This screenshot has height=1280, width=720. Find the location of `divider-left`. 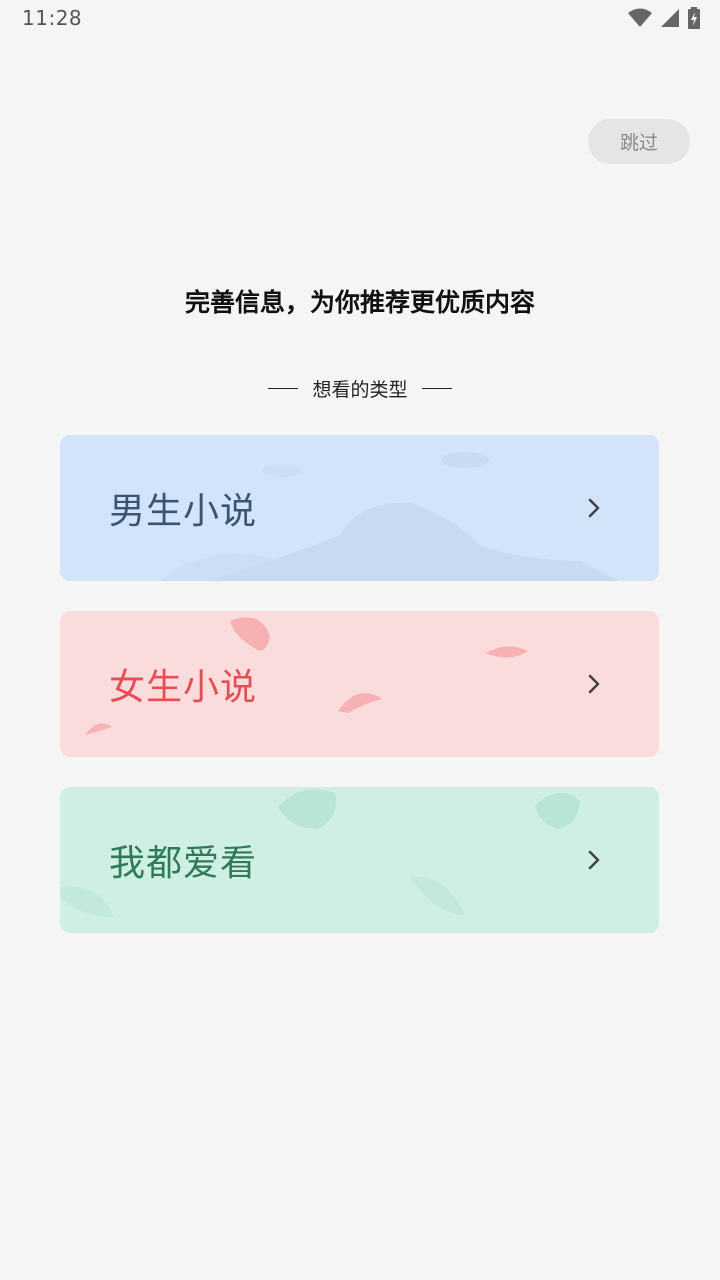

divider-left is located at coordinates (283, 388).